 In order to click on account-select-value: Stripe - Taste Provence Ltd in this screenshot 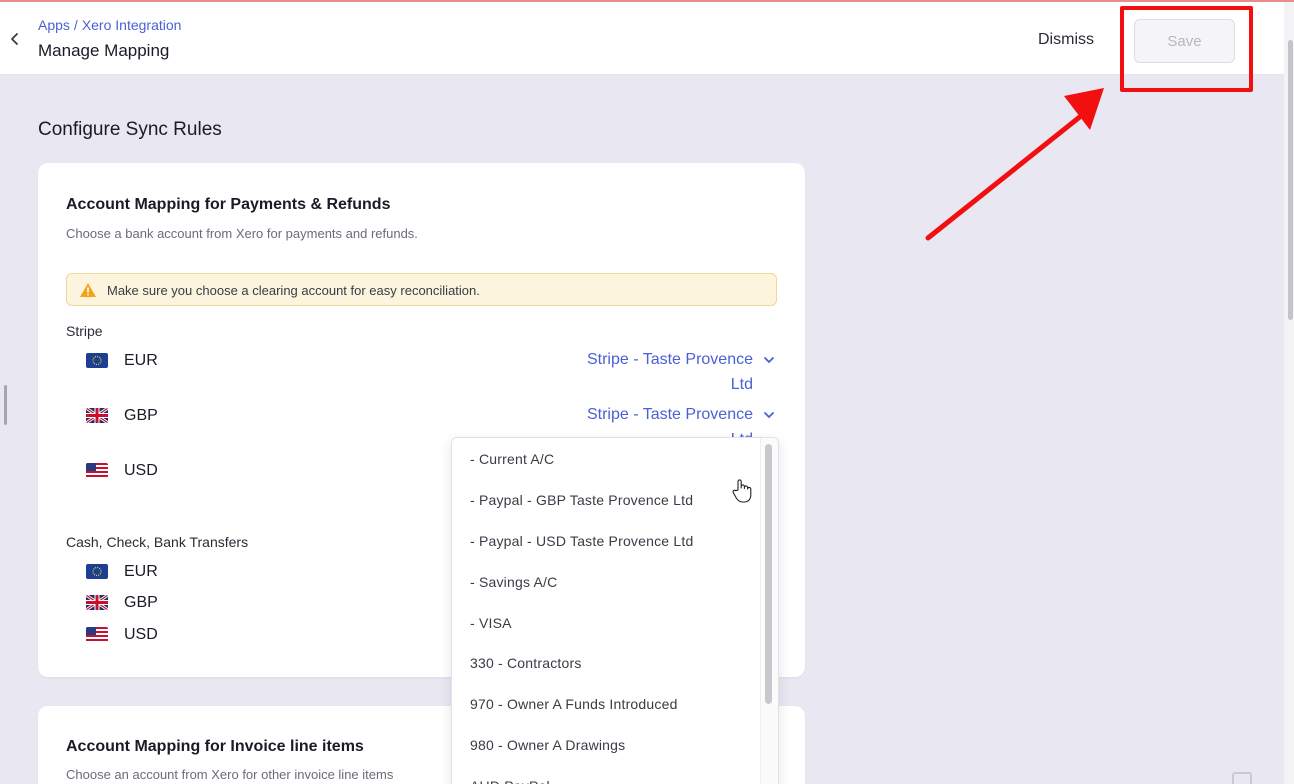, I will do `click(660, 372)`.